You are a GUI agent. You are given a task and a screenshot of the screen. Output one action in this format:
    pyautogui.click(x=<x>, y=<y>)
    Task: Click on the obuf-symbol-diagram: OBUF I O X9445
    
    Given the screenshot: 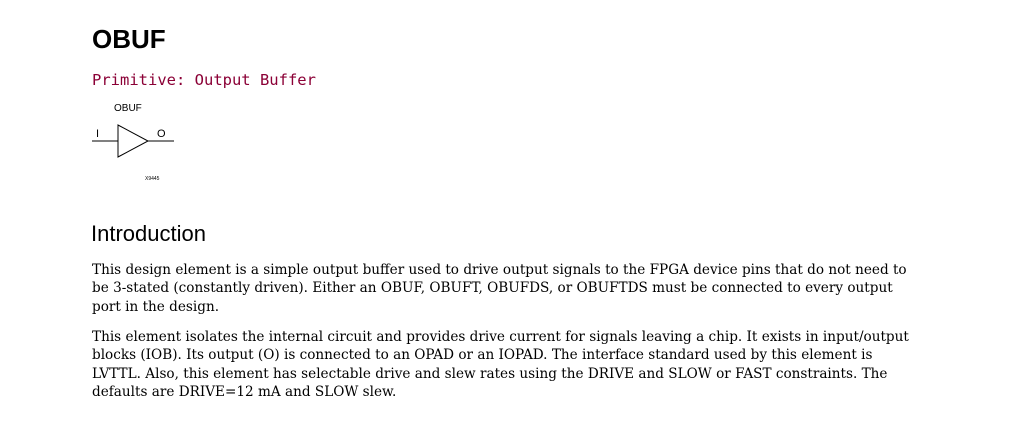 What is the action you would take?
    pyautogui.click(x=133, y=142)
    